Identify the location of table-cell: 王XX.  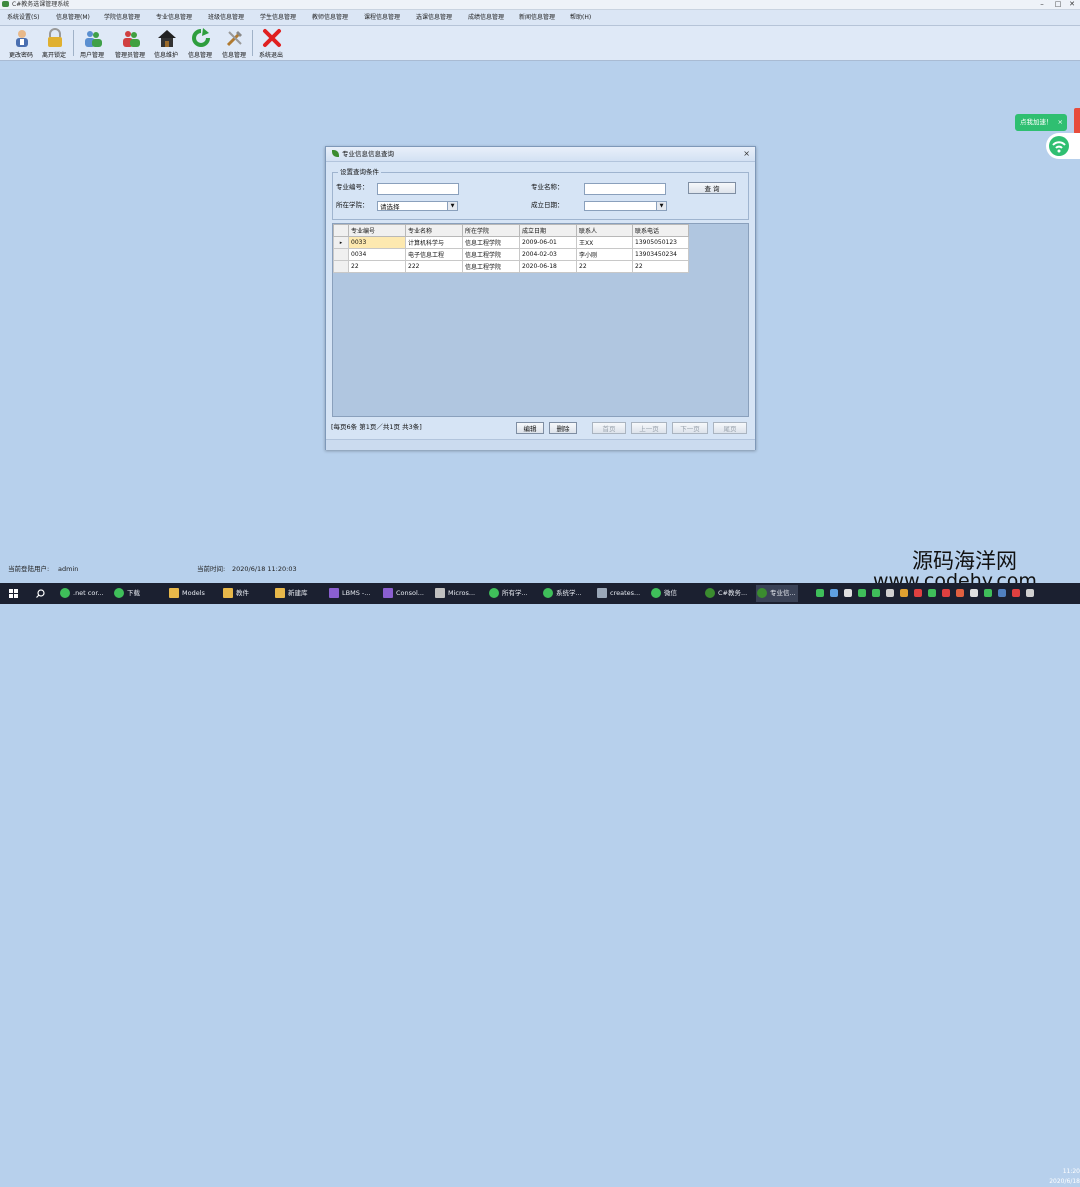
(604, 242).